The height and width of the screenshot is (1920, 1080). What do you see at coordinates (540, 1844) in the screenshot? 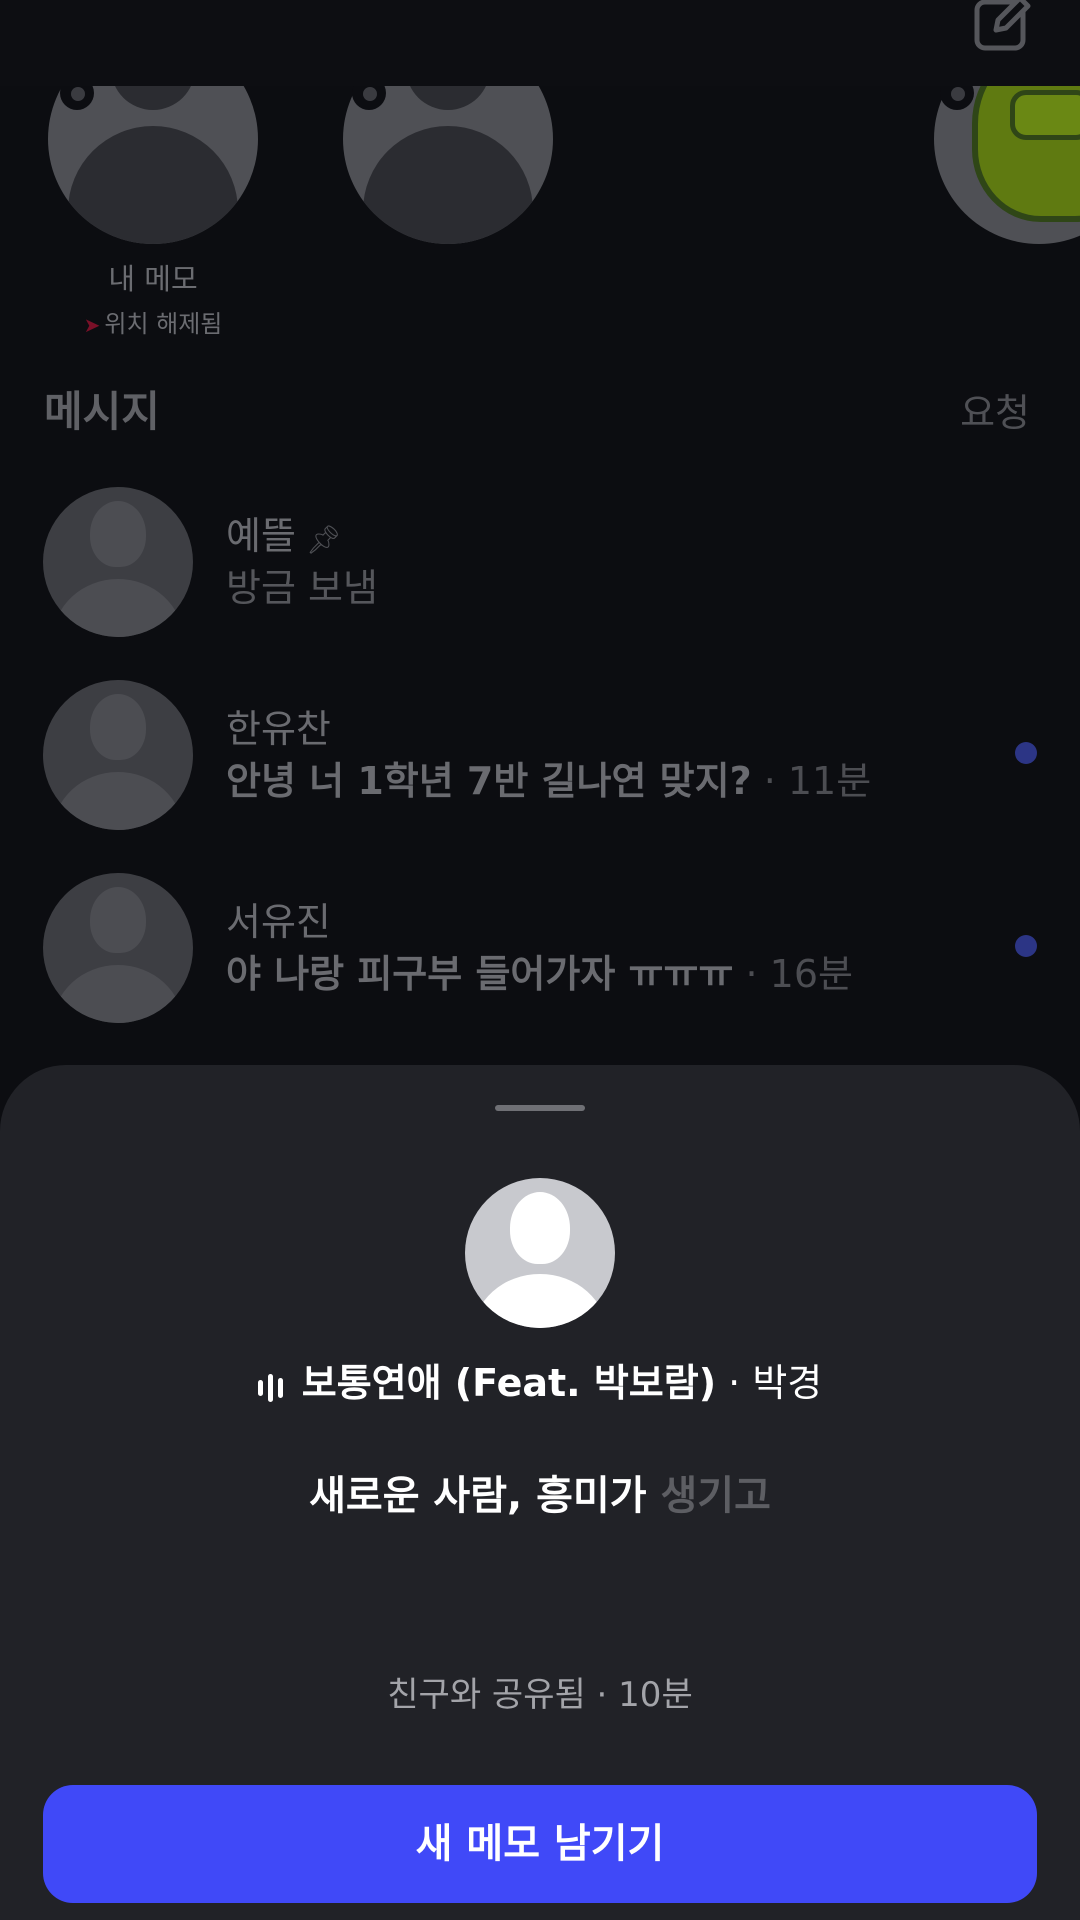
I see `leave-new-memo-button: 새 메모 남기기` at bounding box center [540, 1844].